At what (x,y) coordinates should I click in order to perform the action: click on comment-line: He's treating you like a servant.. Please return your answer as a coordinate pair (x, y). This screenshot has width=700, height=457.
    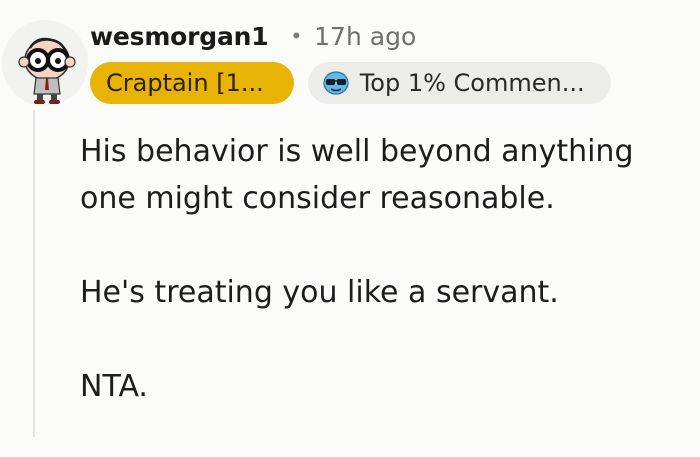
    Looking at the image, I should click on (319, 292).